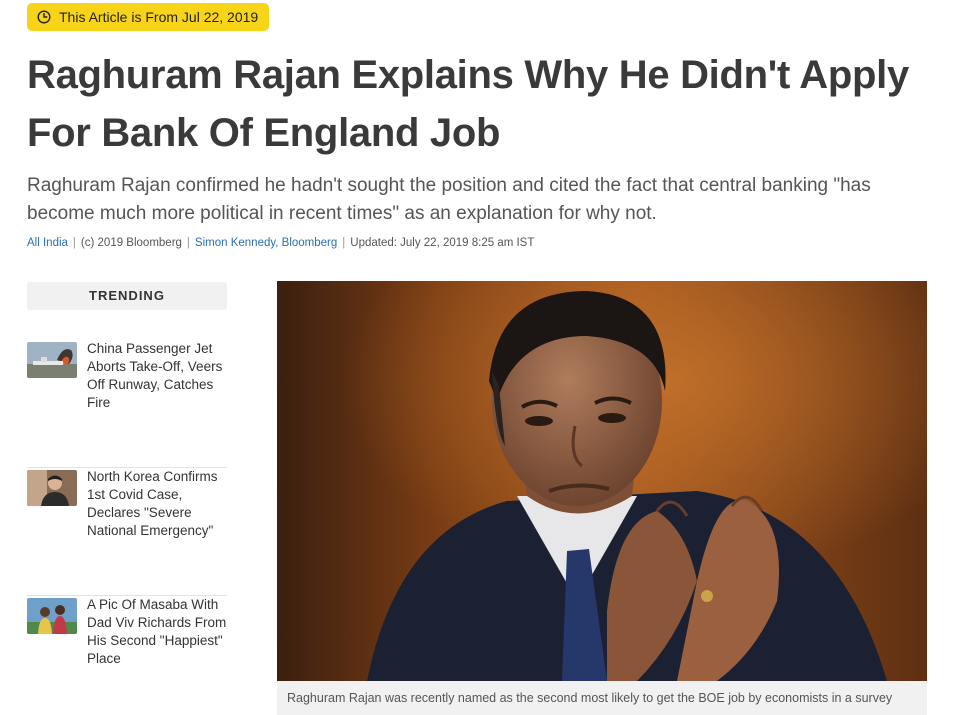  I want to click on author-link: Simon Kennedy, Bloomberg, so click(266, 243).